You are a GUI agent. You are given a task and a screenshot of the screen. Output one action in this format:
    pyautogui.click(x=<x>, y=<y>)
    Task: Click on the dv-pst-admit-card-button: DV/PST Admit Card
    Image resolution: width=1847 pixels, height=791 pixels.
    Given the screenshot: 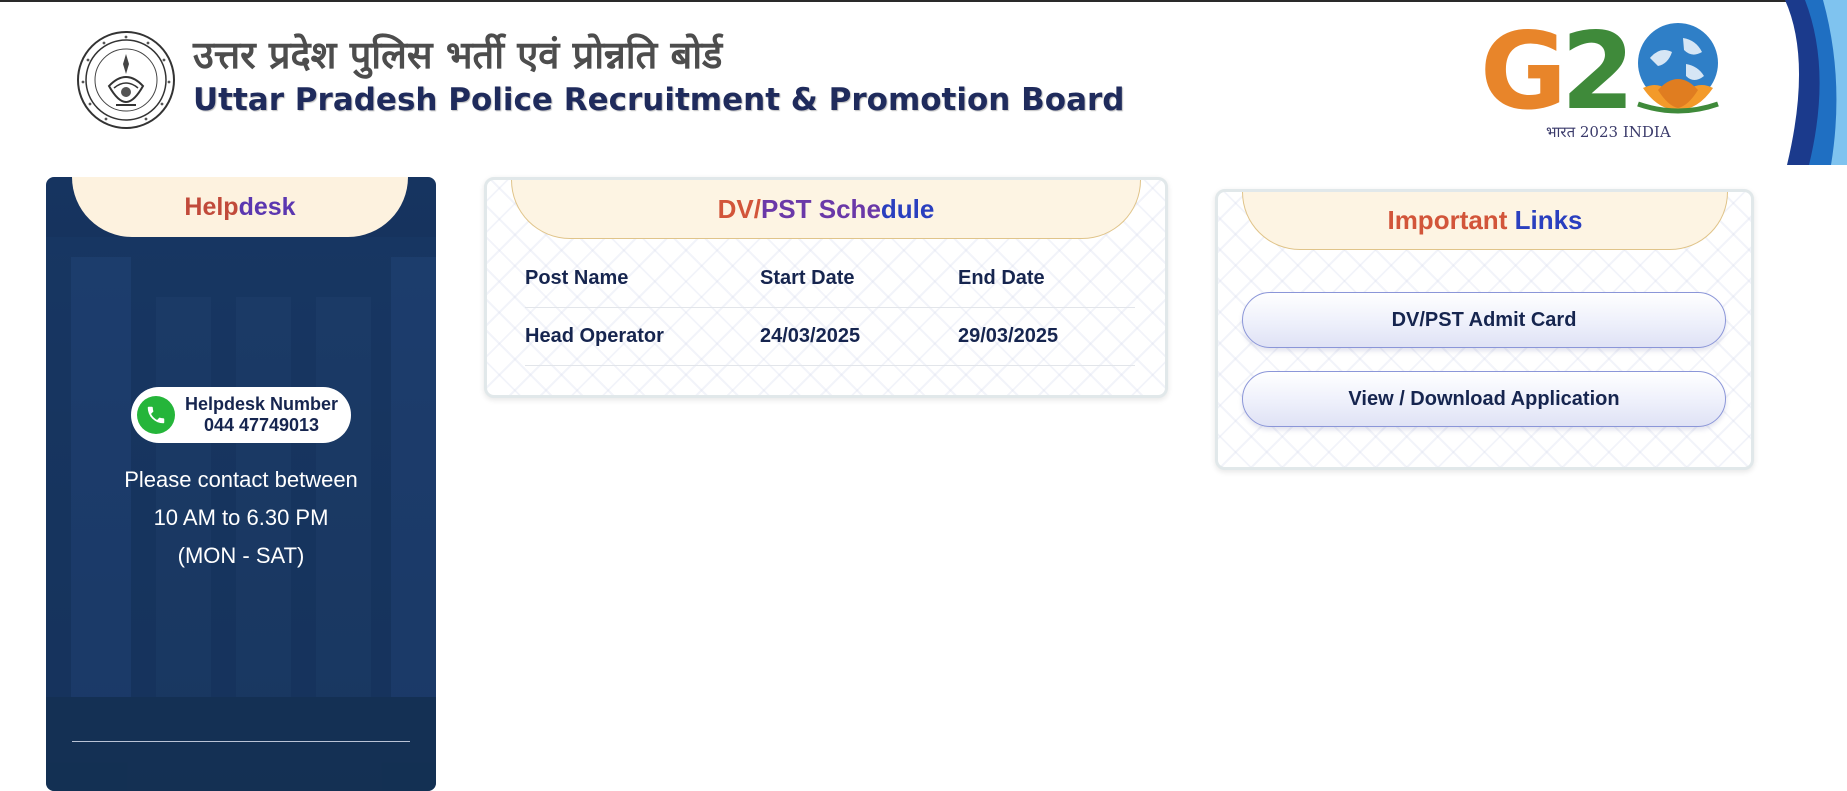 What is the action you would take?
    pyautogui.click(x=1484, y=320)
    